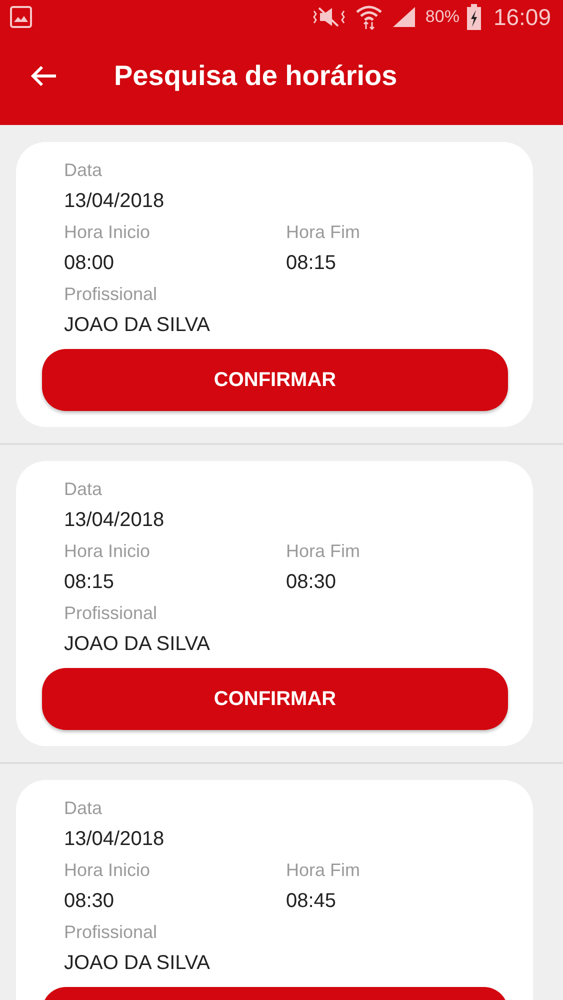 The image size is (563, 1000). Describe the element at coordinates (522, 17) in the screenshot. I see `clock-time: 16:09` at that location.